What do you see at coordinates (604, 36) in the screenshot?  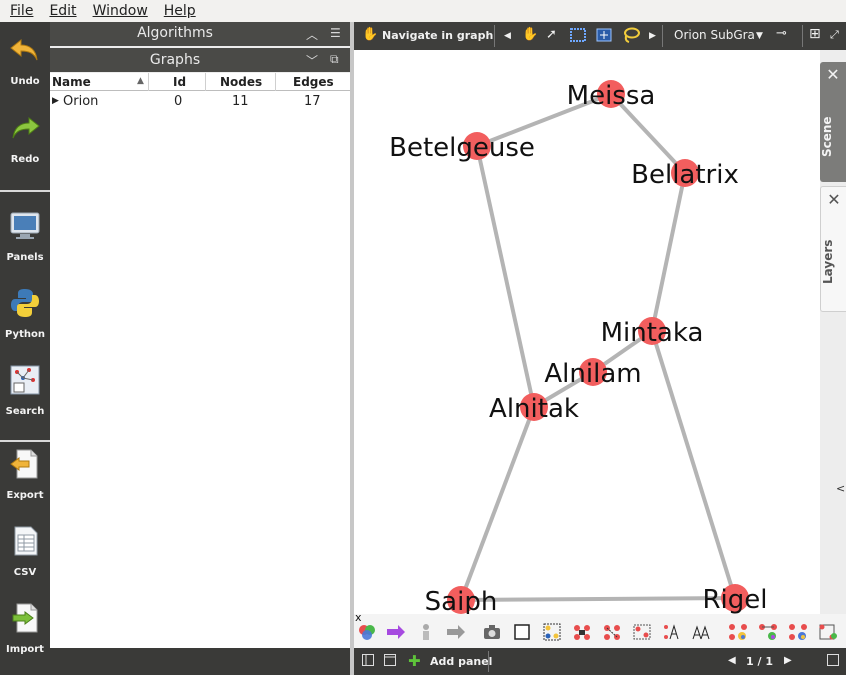 I see `magic-select-icon` at bounding box center [604, 36].